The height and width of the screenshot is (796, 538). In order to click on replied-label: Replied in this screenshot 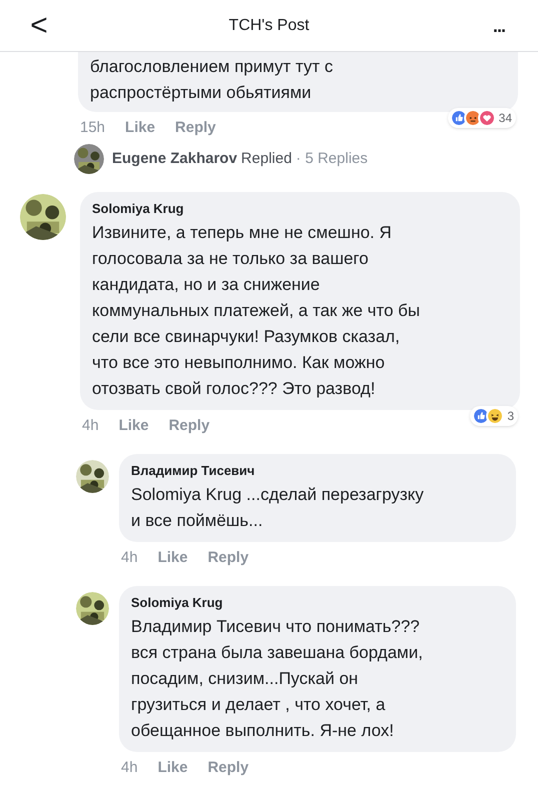, I will do `click(266, 159)`.